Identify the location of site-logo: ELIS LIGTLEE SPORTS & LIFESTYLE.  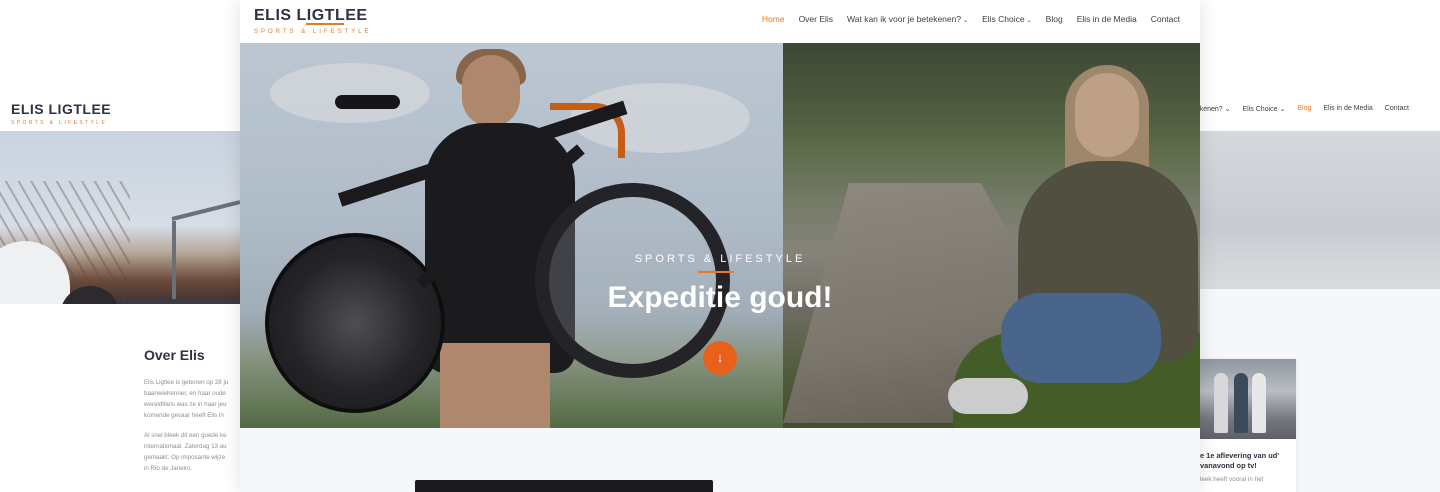
(313, 21).